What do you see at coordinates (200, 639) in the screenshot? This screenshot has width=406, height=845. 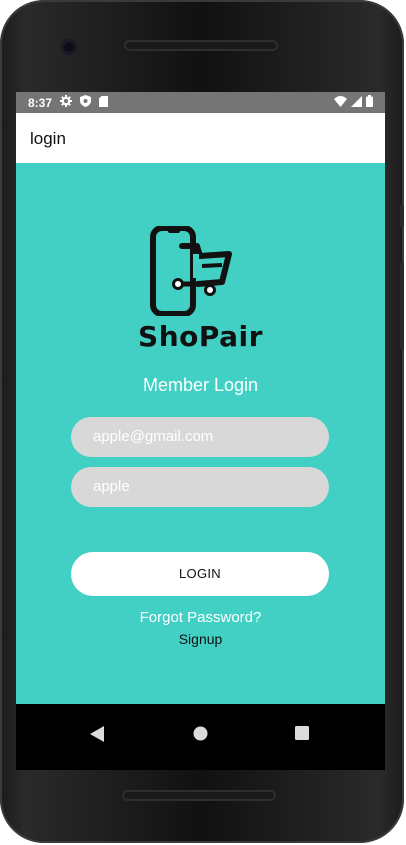 I see `signup-link: Signup` at bounding box center [200, 639].